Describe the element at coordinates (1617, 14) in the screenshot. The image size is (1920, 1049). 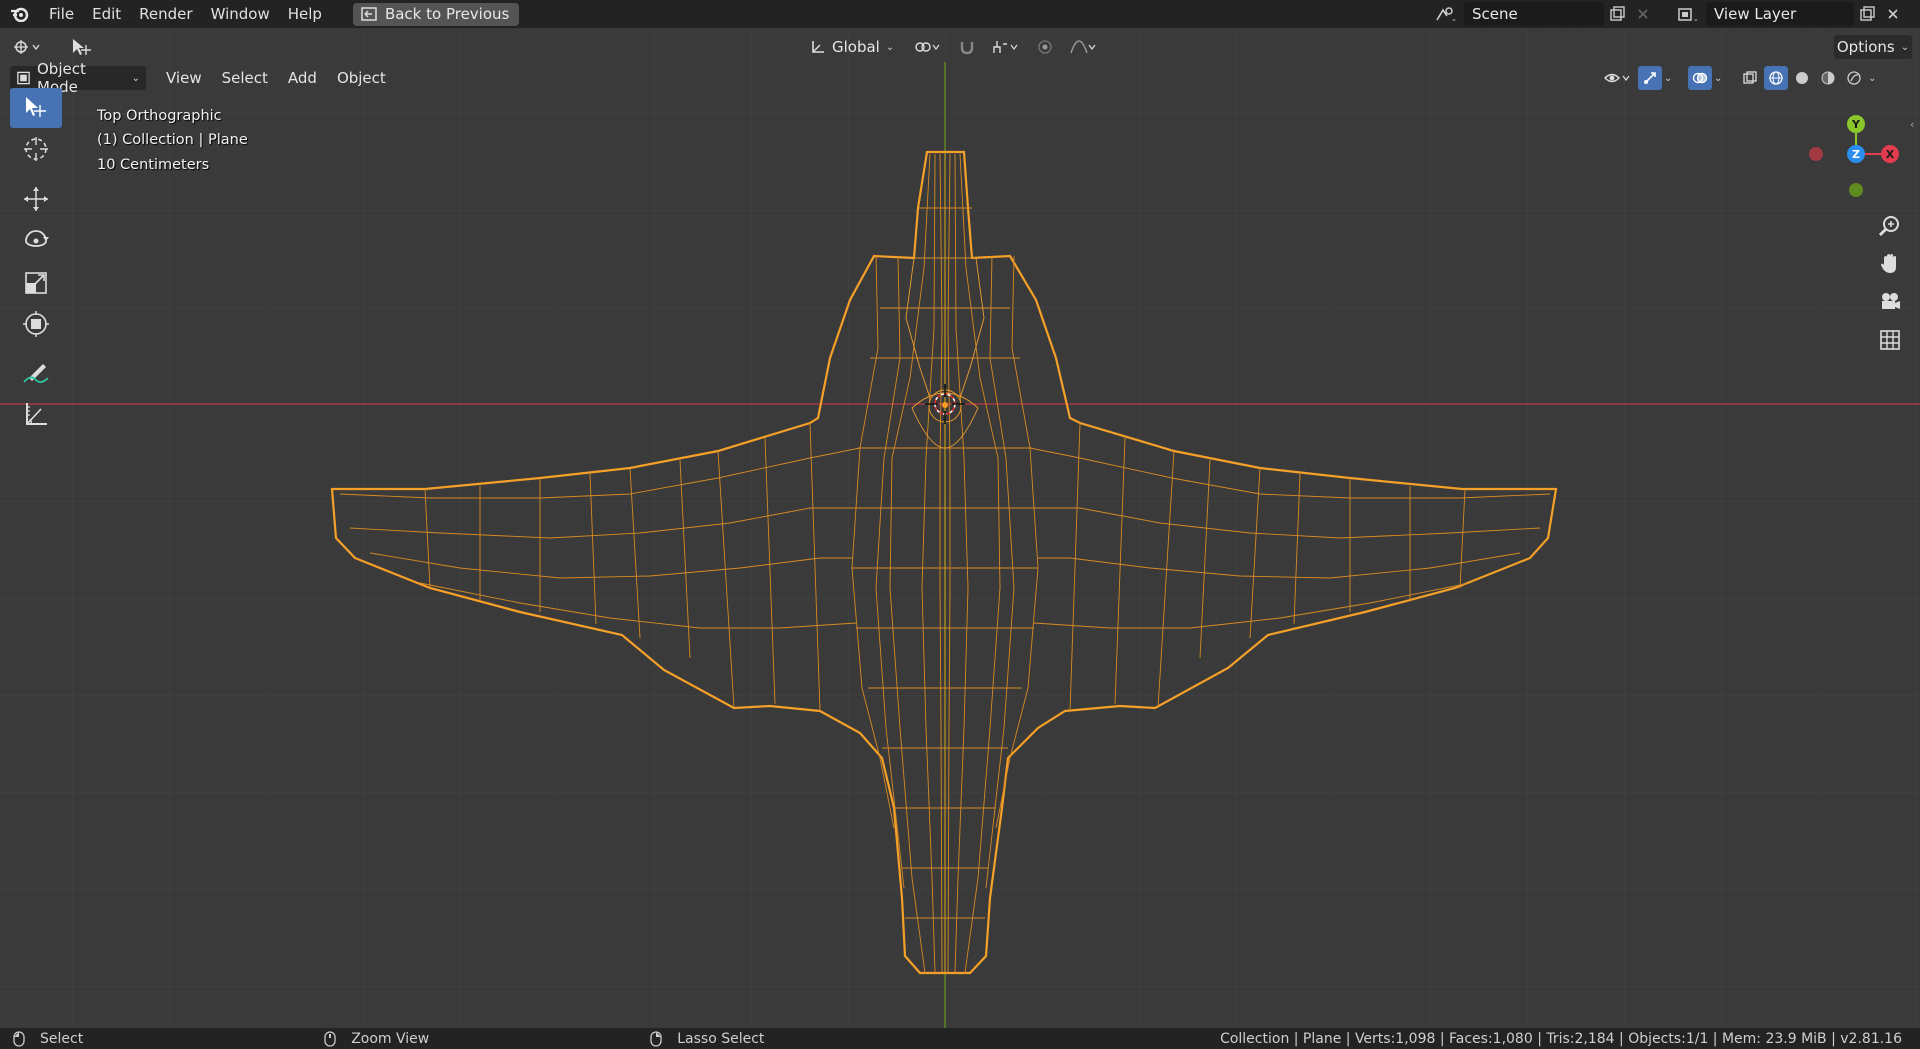
I see `new-scene-icon` at that location.